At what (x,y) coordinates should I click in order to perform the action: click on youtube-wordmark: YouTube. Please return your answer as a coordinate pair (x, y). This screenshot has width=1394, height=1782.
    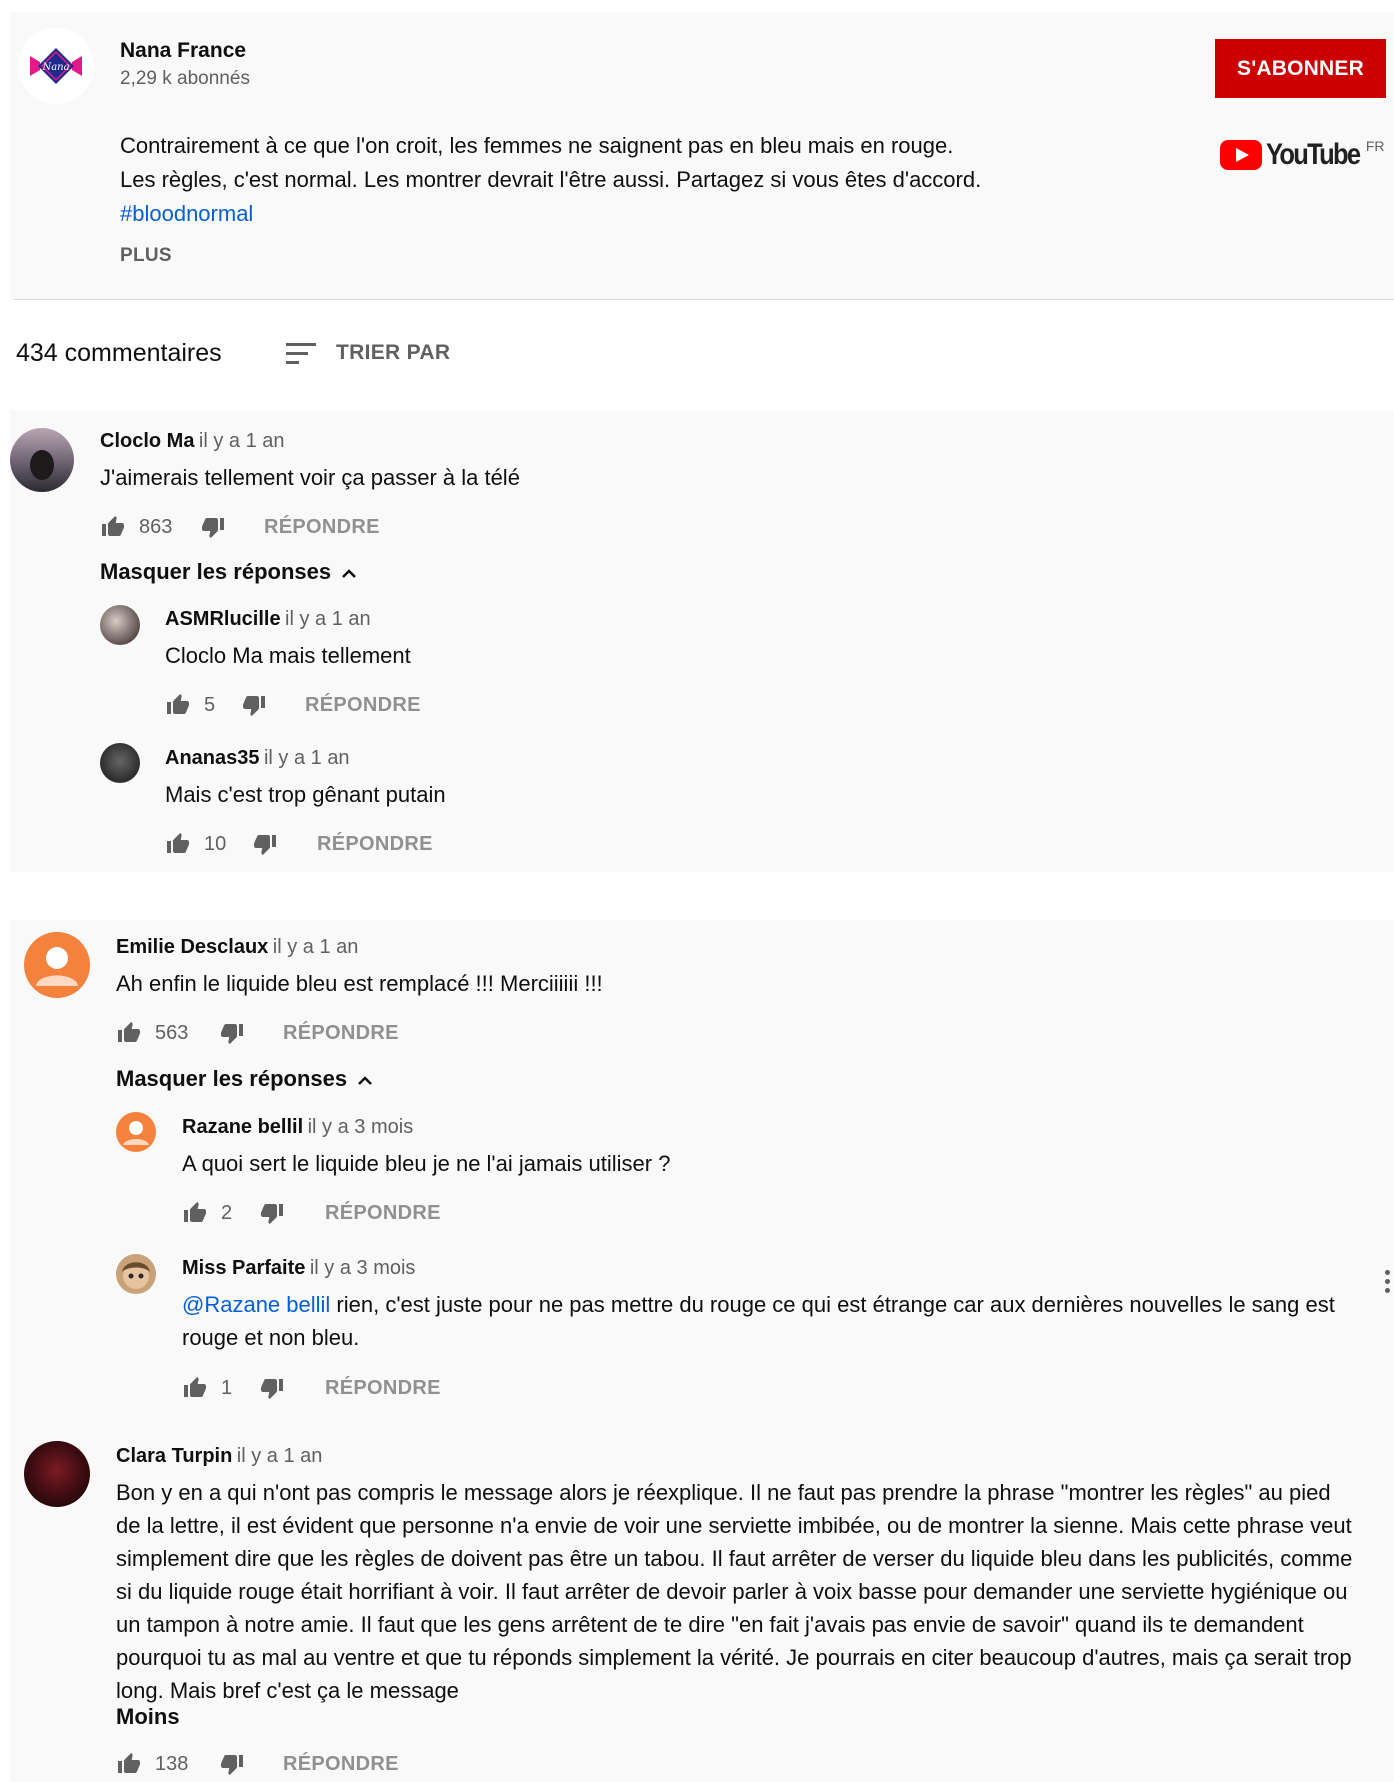
    Looking at the image, I should click on (1313, 154).